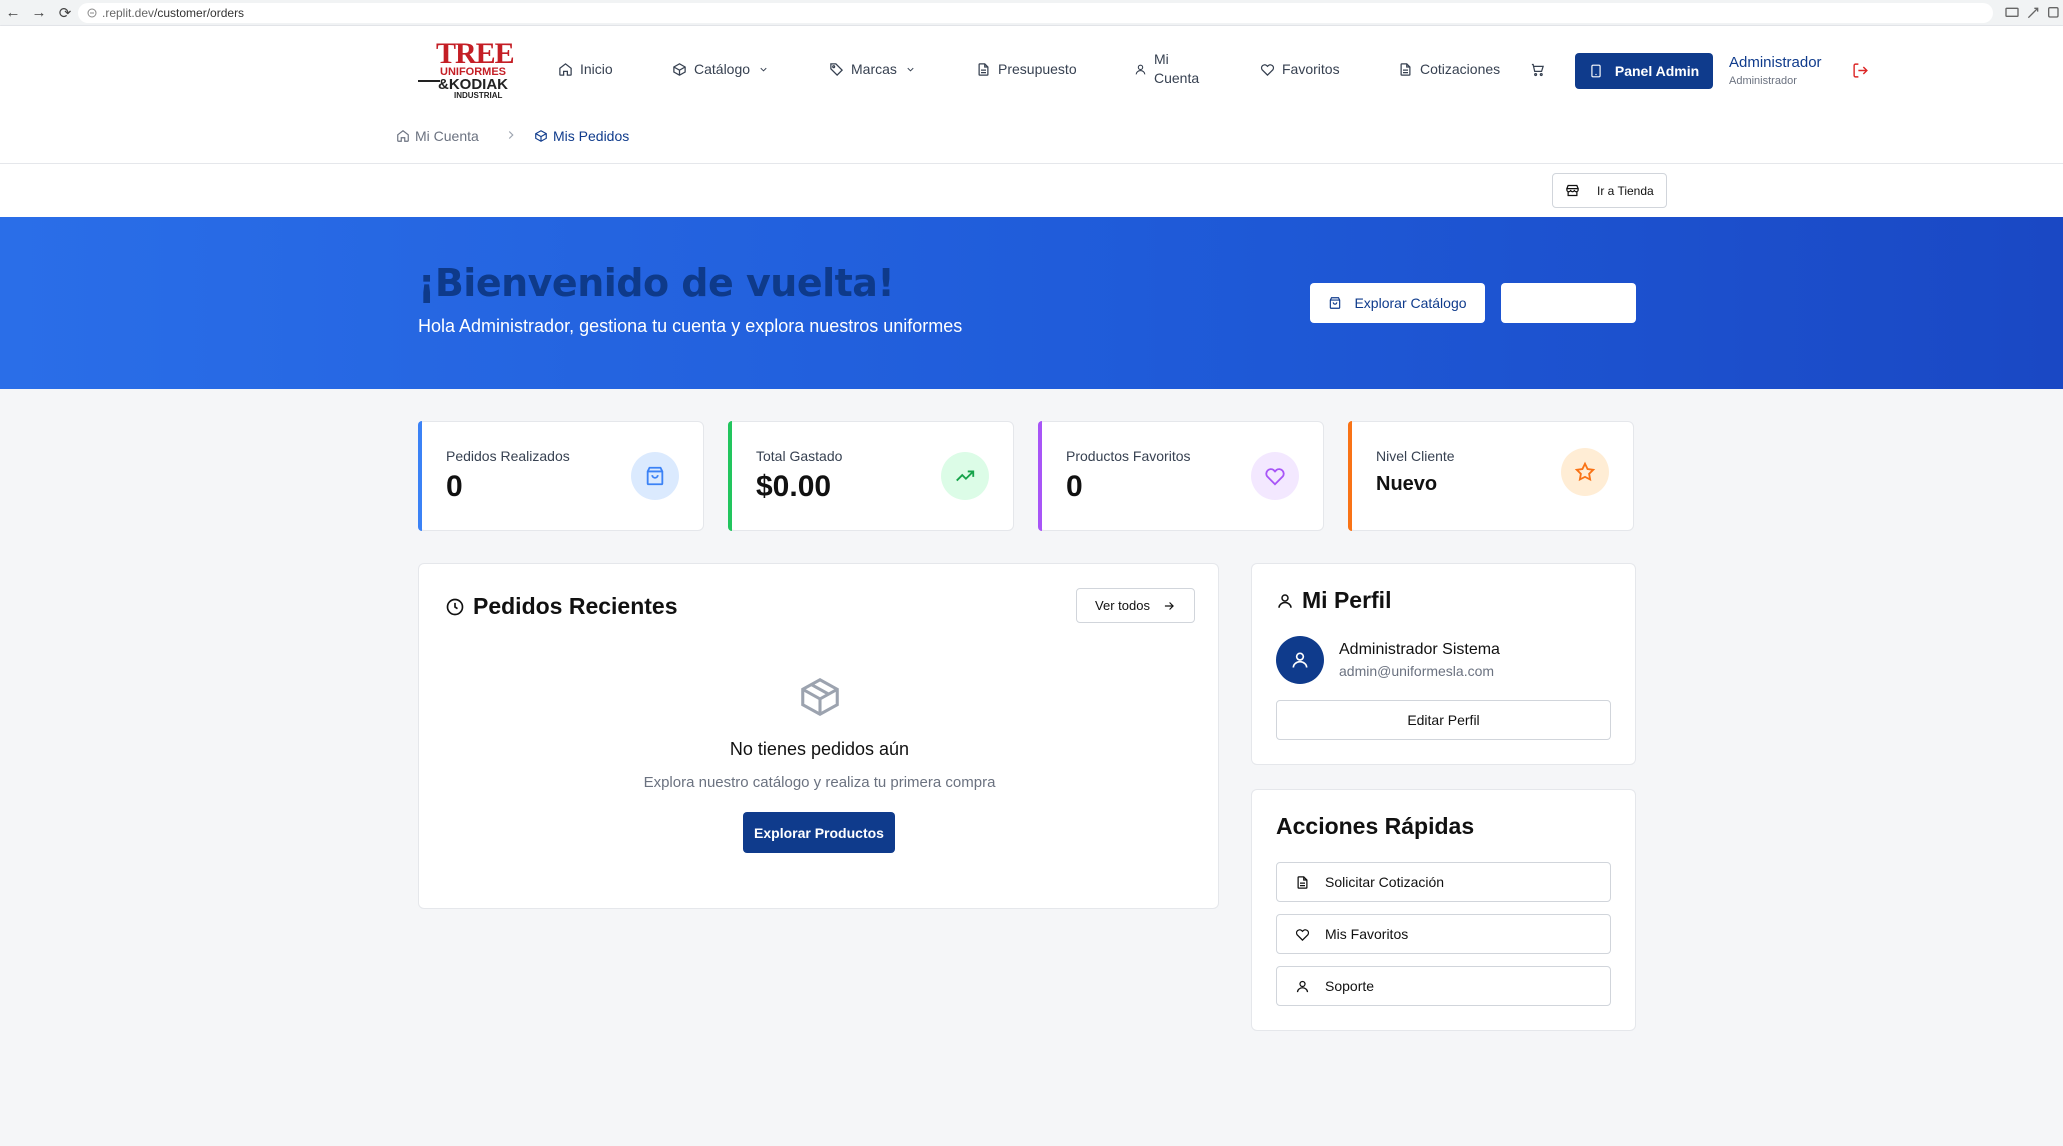 This screenshot has width=2063, height=1146. Describe the element at coordinates (2012, 13) in the screenshot. I see `cast-icon` at that location.